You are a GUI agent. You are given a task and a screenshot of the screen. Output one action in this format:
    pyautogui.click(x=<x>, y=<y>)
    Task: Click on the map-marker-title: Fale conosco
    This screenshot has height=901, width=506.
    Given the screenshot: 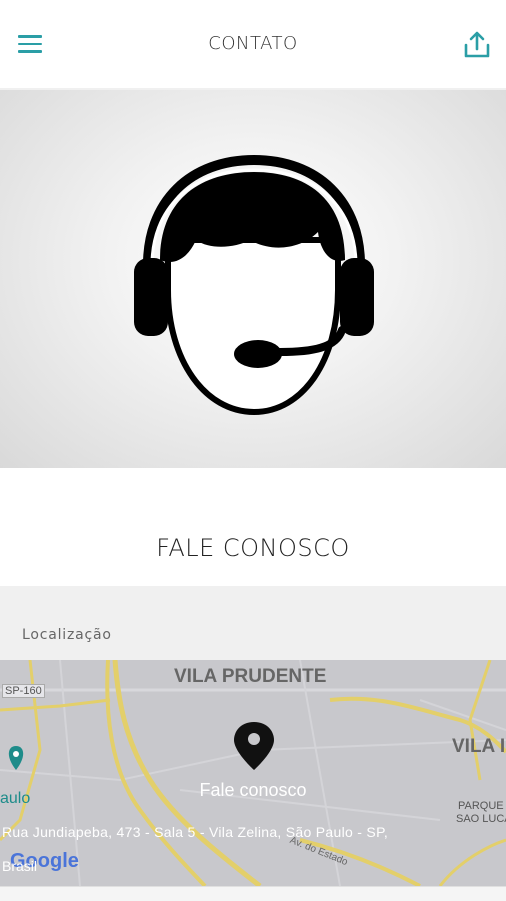 What is the action you would take?
    pyautogui.click(x=253, y=790)
    